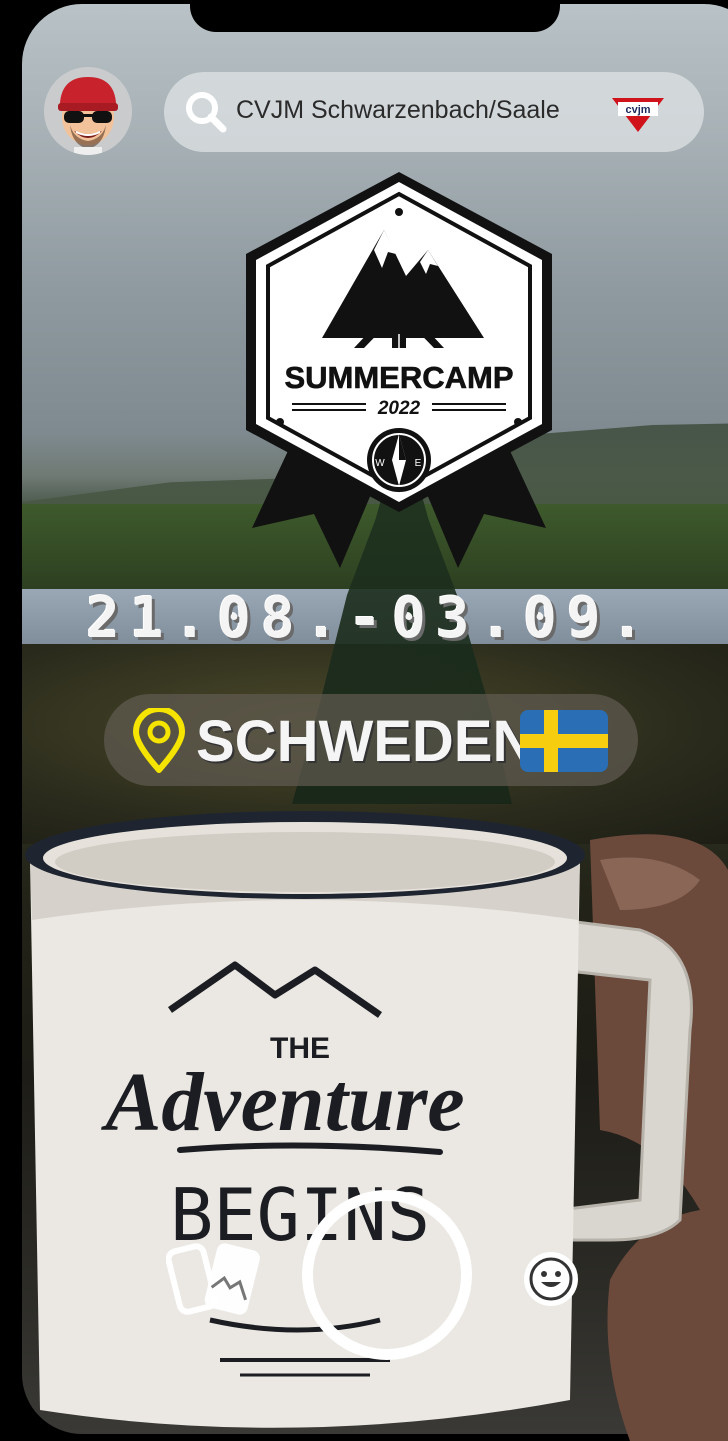 Image resolution: width=728 pixels, height=1441 pixels. Describe the element at coordinates (380, 463) in the screenshot. I see `compass-w: W` at that location.